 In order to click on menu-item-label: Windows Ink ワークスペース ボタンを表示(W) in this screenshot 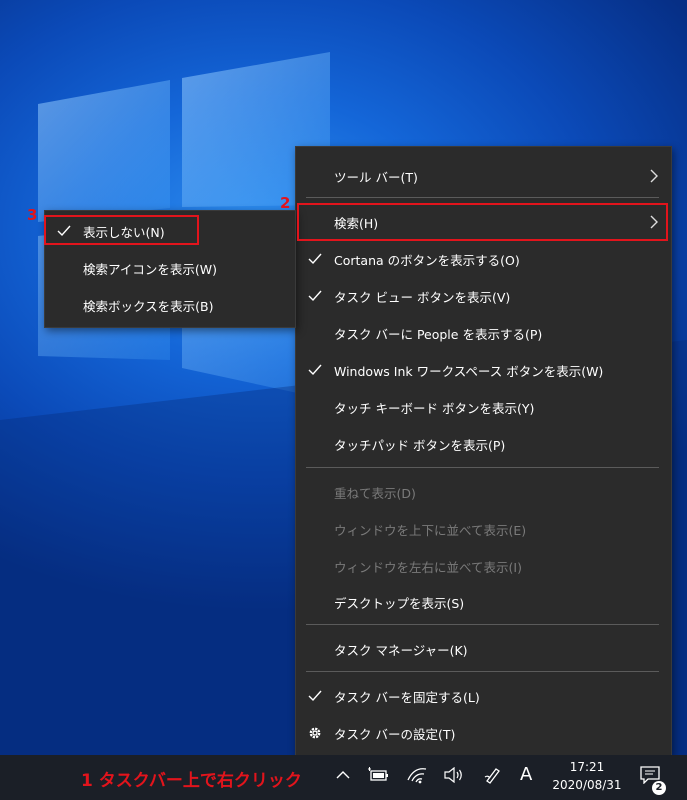, I will do `click(469, 371)`.